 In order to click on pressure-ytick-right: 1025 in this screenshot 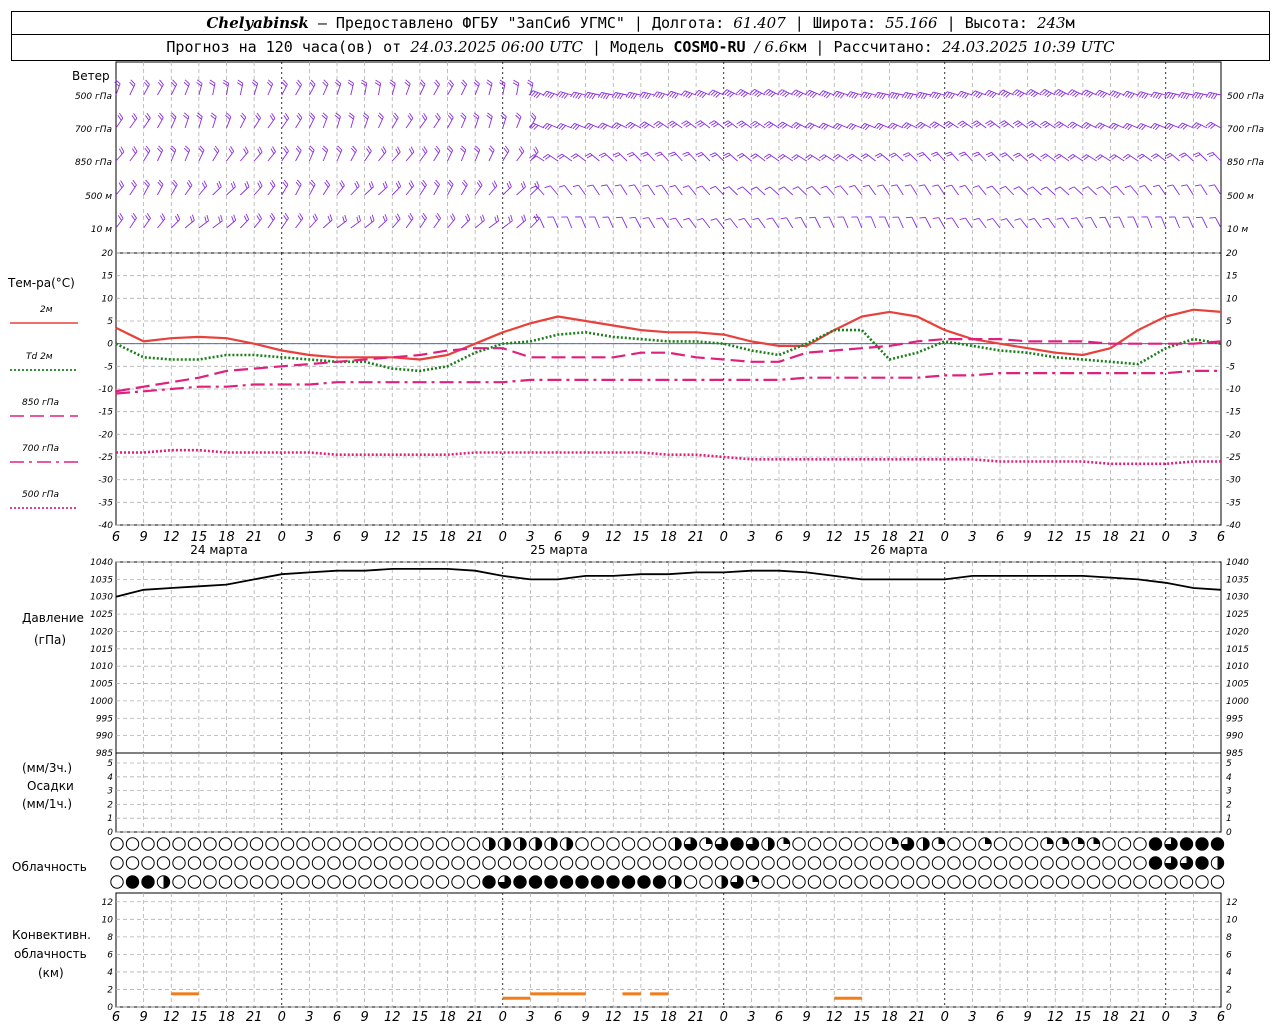, I will do `click(1237, 615)`.